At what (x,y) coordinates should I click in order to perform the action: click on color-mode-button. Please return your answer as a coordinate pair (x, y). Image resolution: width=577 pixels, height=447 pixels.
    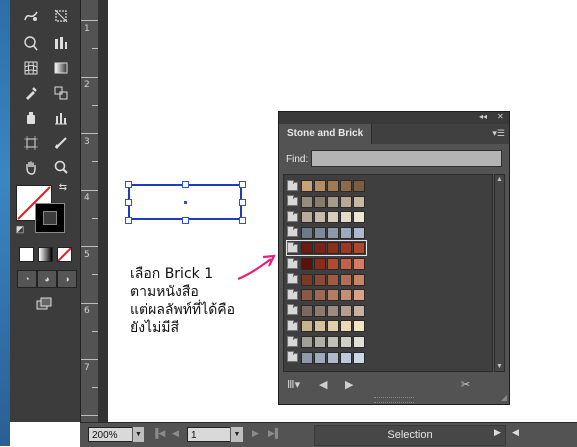
    Looking at the image, I should click on (26, 254).